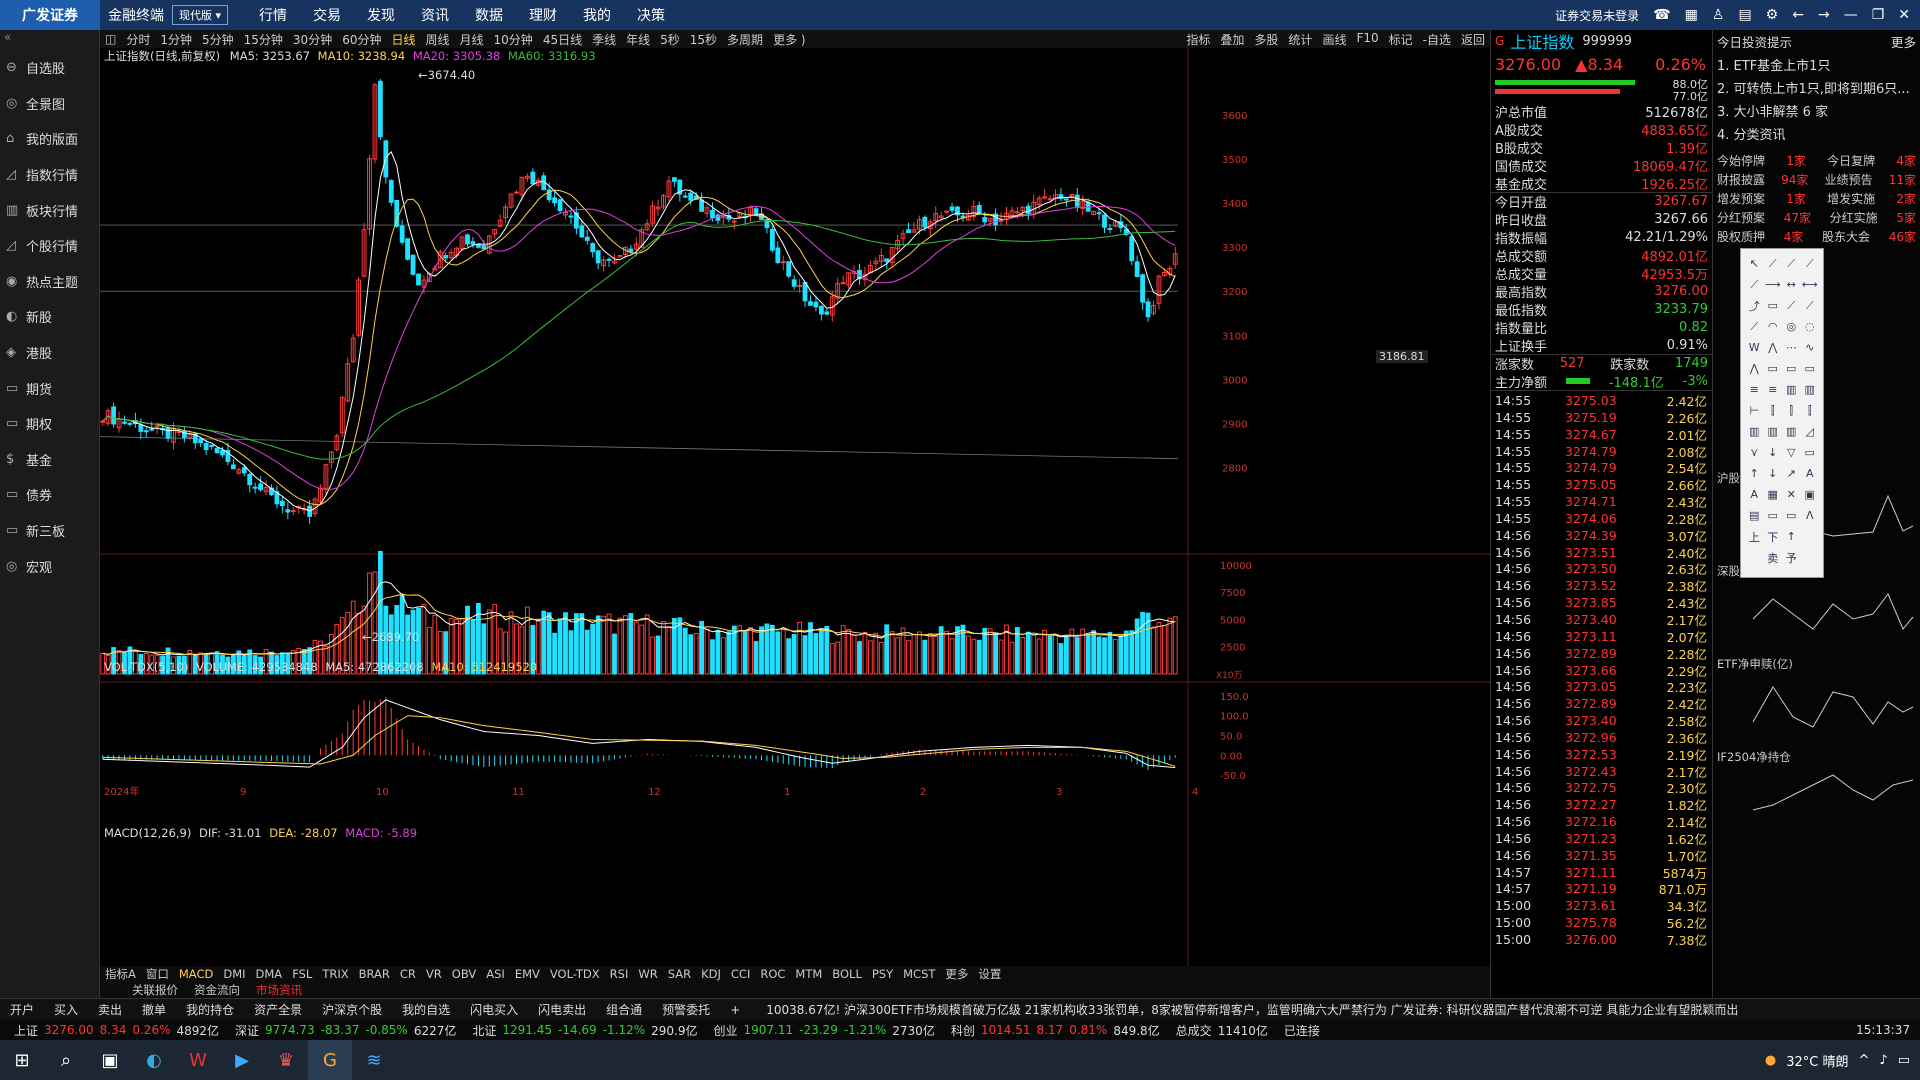 The height and width of the screenshot is (1080, 1920). What do you see at coordinates (435, 15) in the screenshot?
I see `menu-item-news: 资讯` at bounding box center [435, 15].